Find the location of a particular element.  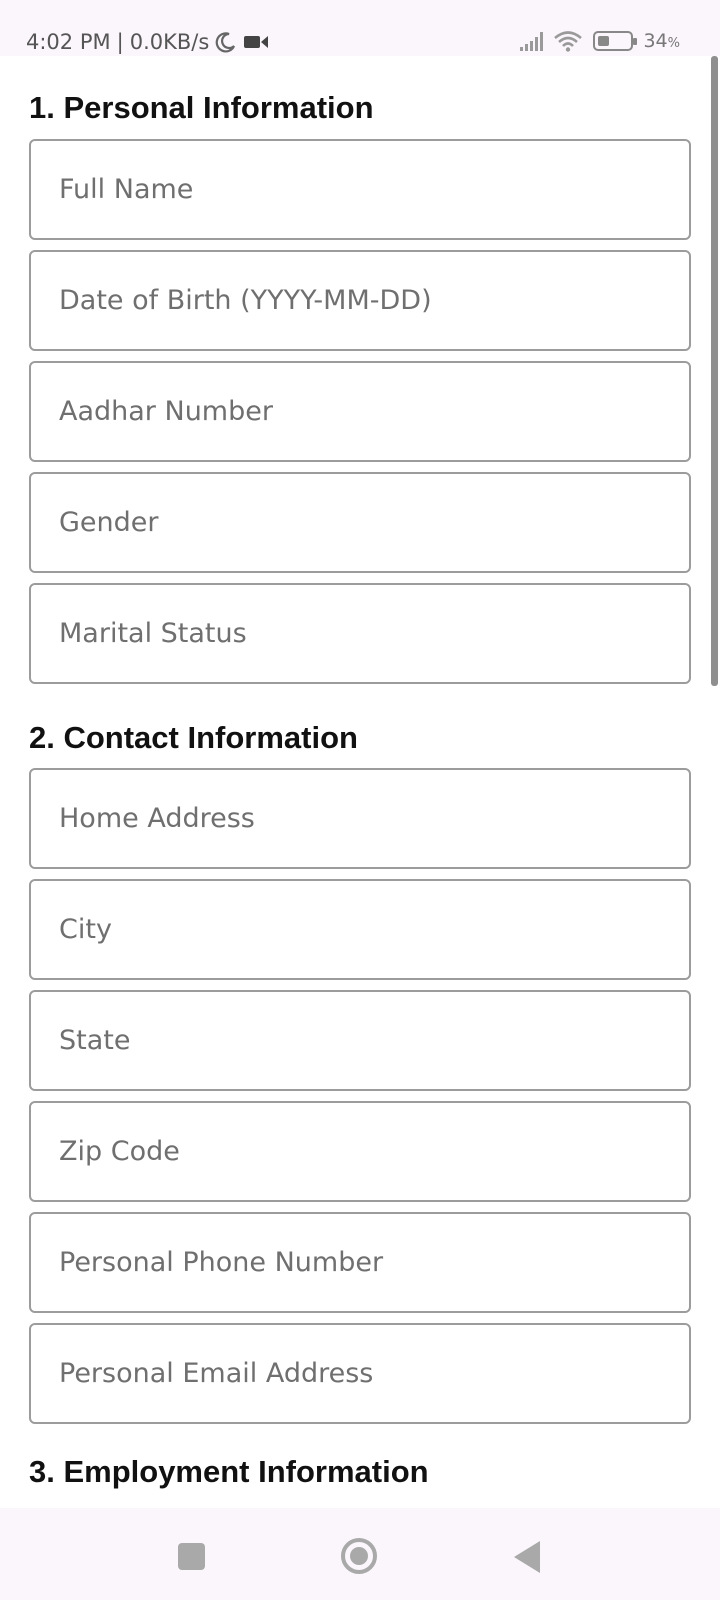

scrollbar is located at coordinates (714, 371).